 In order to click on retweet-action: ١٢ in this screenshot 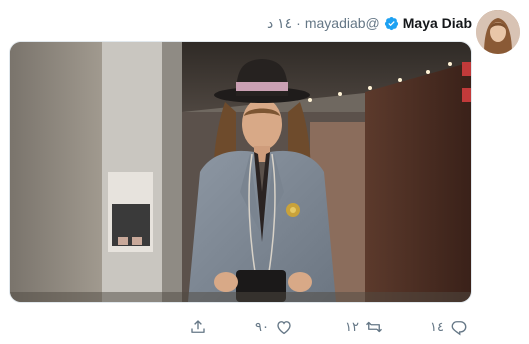, I will do `click(364, 327)`.